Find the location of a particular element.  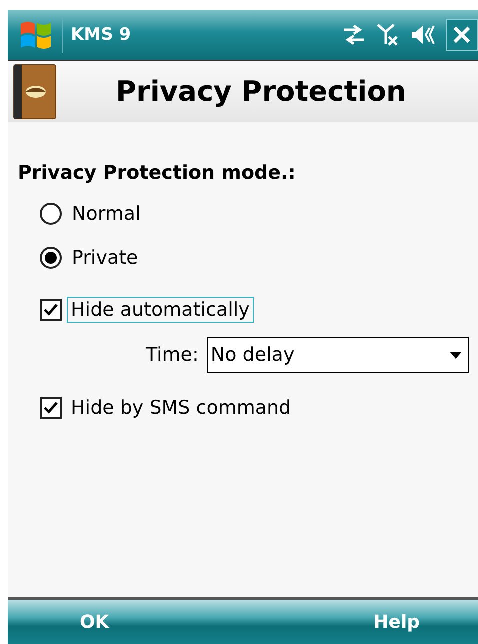

radio-label: Normal is located at coordinates (106, 214).